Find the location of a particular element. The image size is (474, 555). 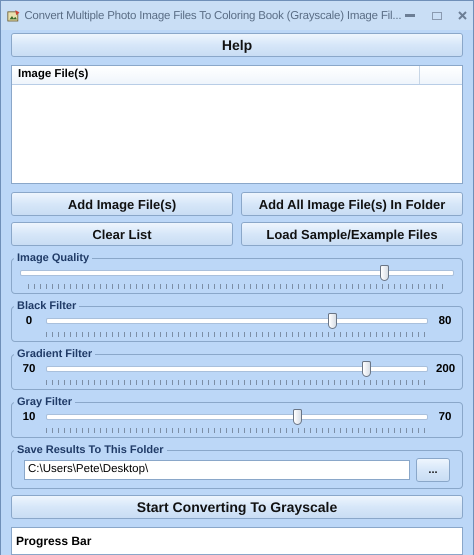

group-title: Save Results To This Folder is located at coordinates (90, 450).